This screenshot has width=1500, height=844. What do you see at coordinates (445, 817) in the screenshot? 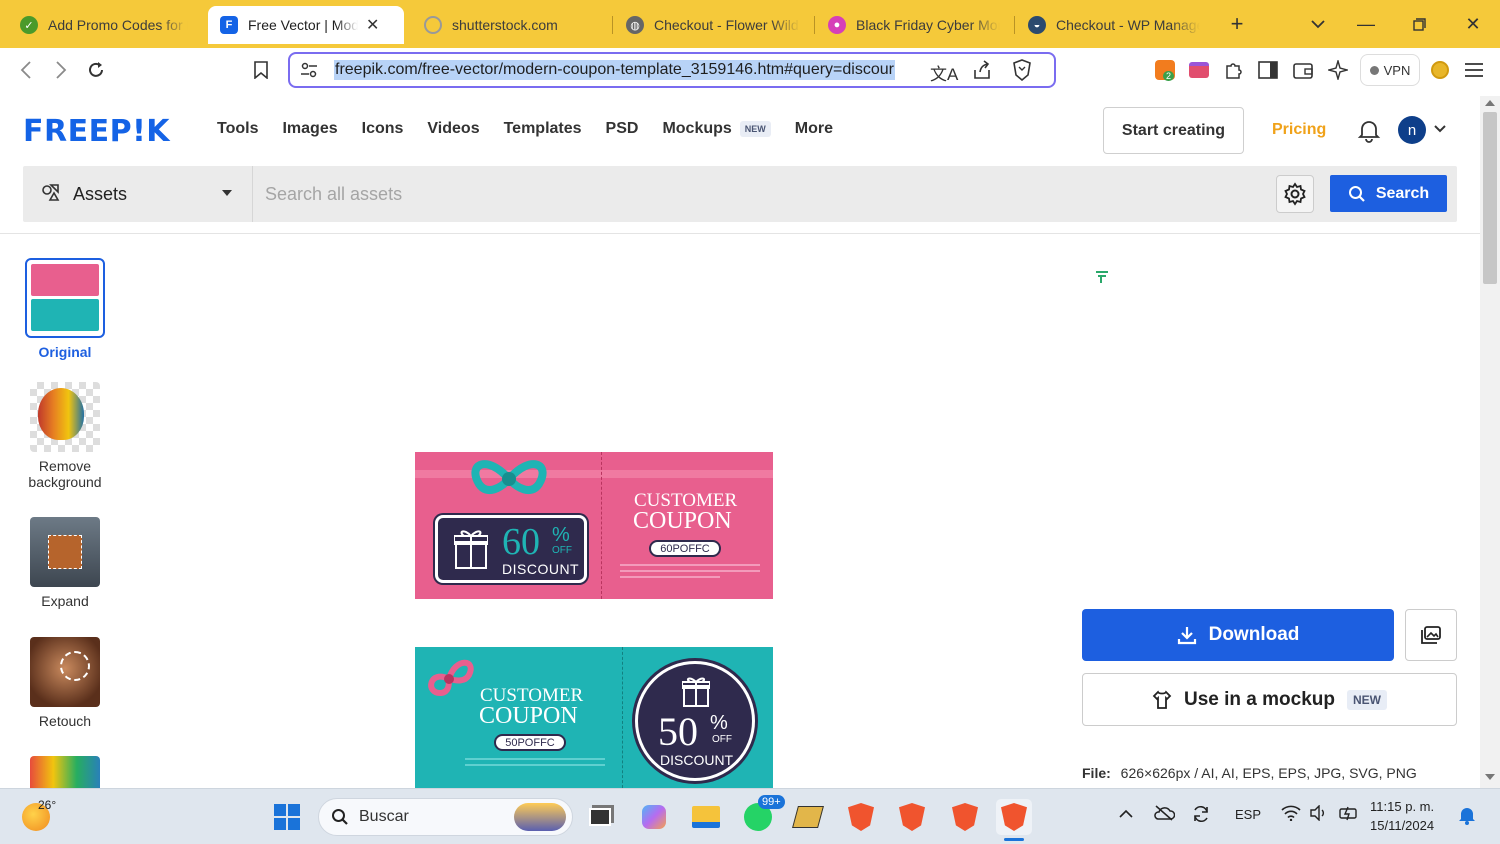
I see `taskbar-search: Buscar` at bounding box center [445, 817].